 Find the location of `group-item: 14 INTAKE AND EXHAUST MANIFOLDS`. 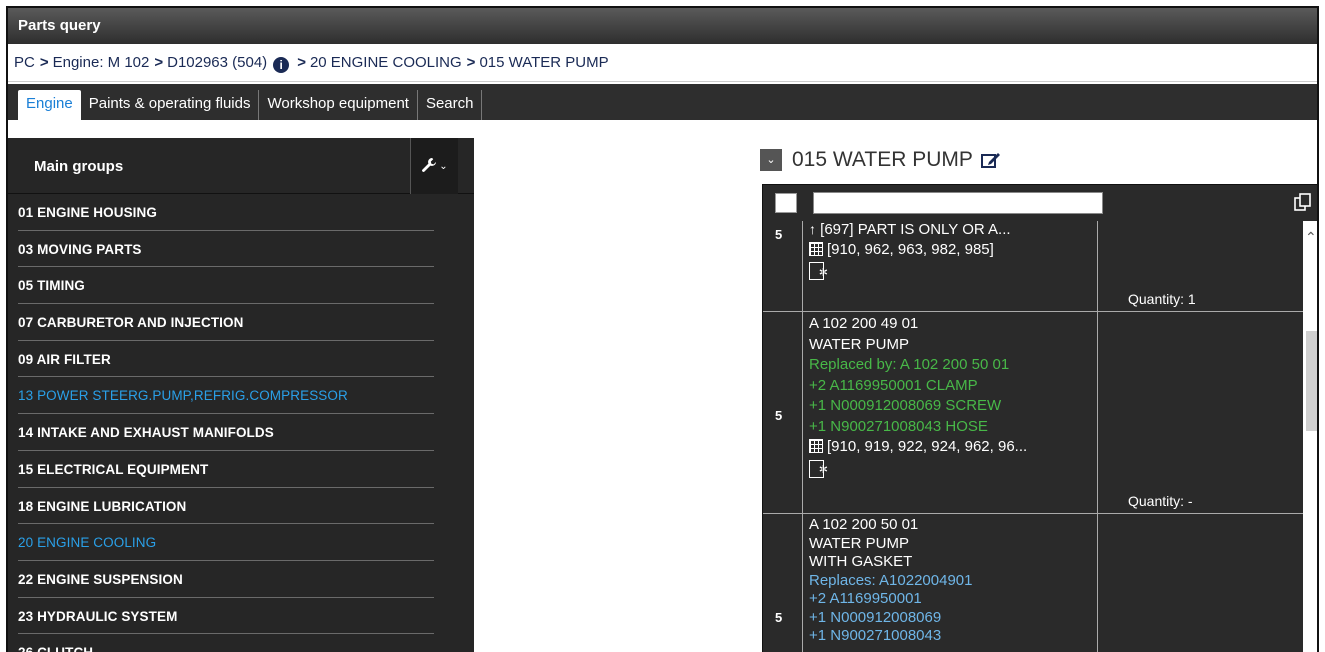

group-item: 14 INTAKE AND EXHAUST MANIFOLDS is located at coordinates (241, 432).